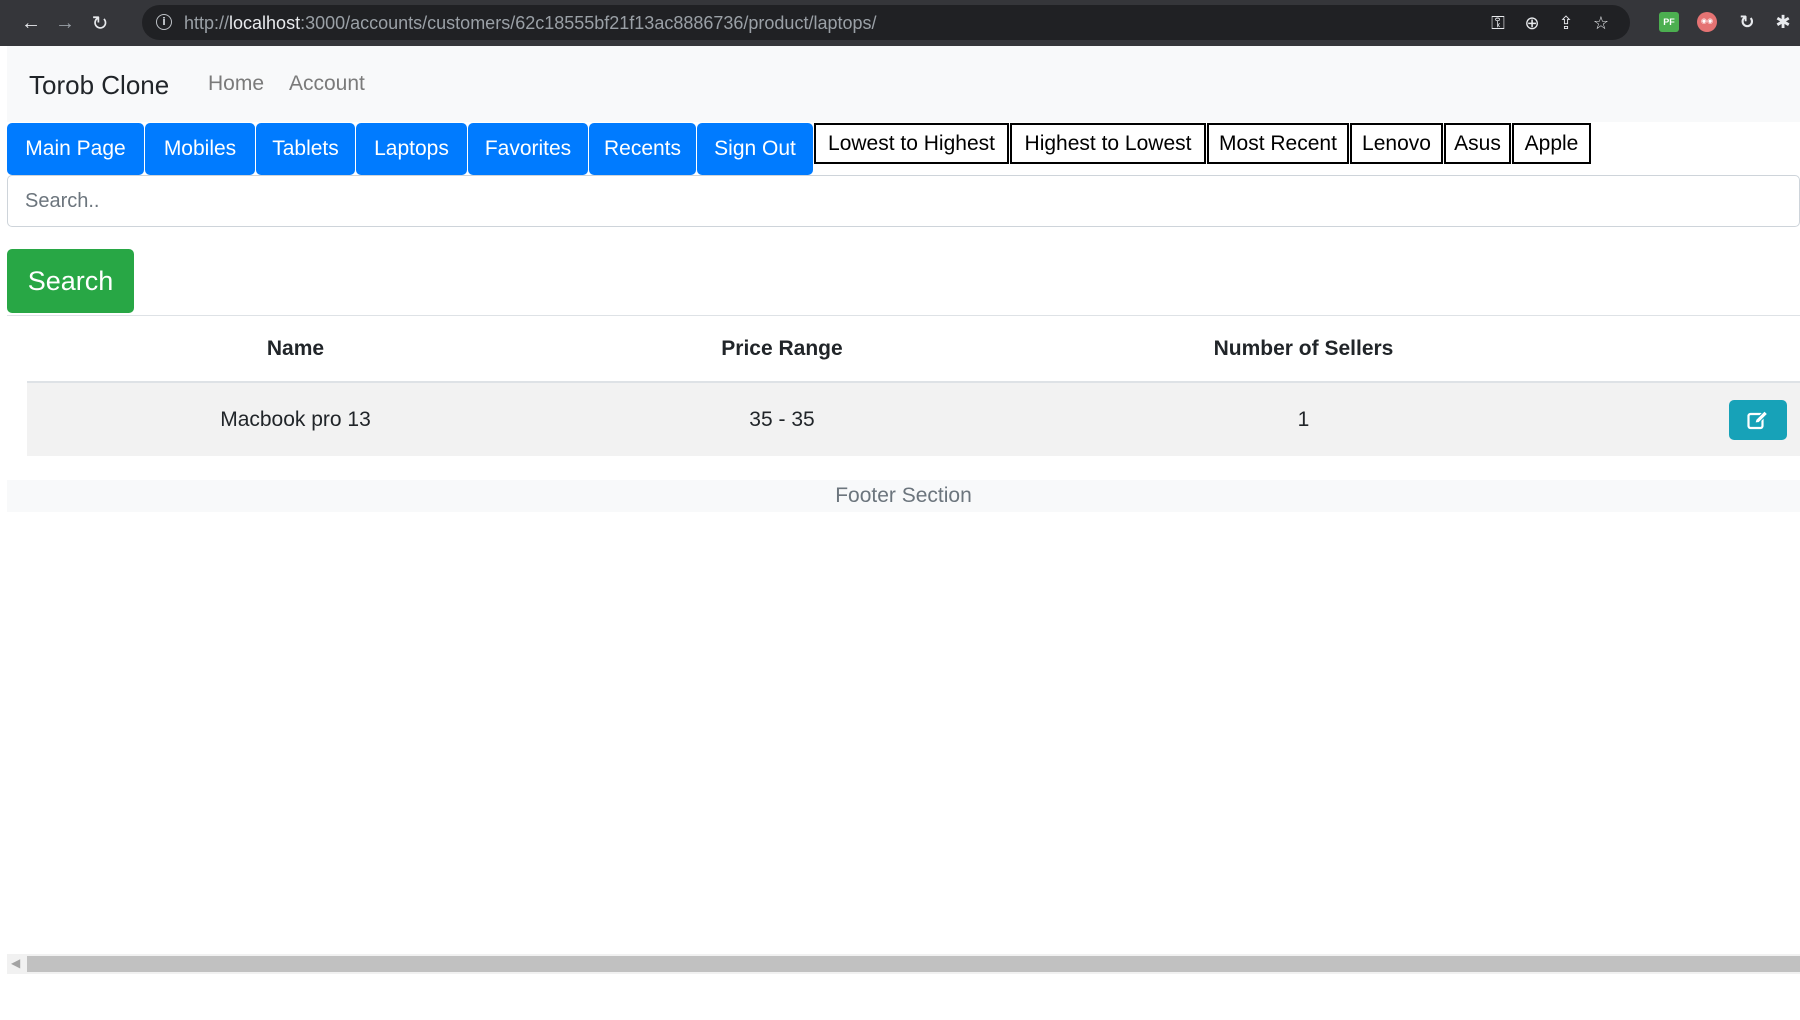 The width and height of the screenshot is (1800, 1020). I want to click on scrollbar-thumb, so click(913, 964).